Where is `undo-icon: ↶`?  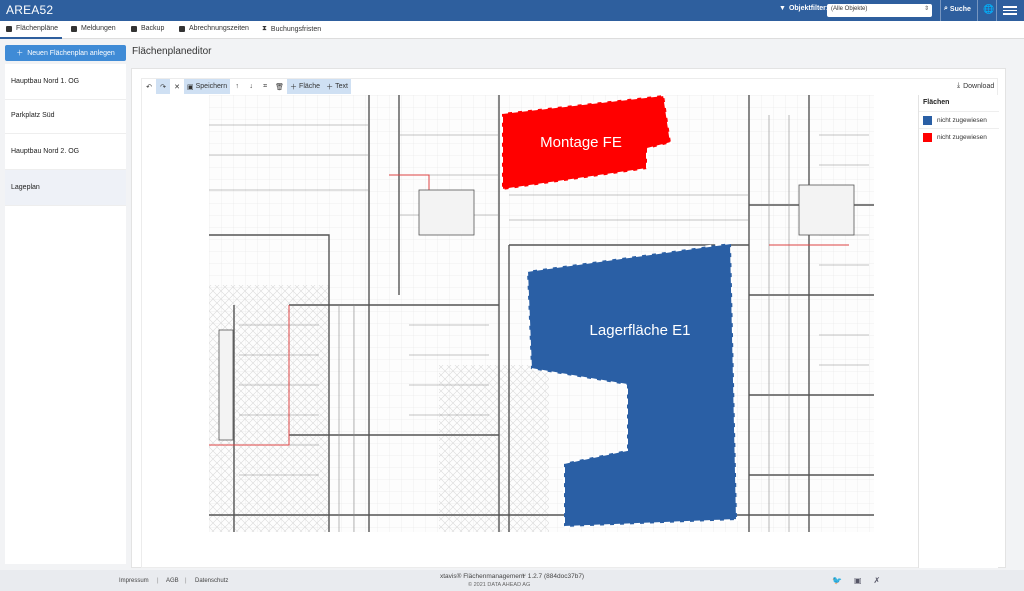 undo-icon: ↶ is located at coordinates (149, 87).